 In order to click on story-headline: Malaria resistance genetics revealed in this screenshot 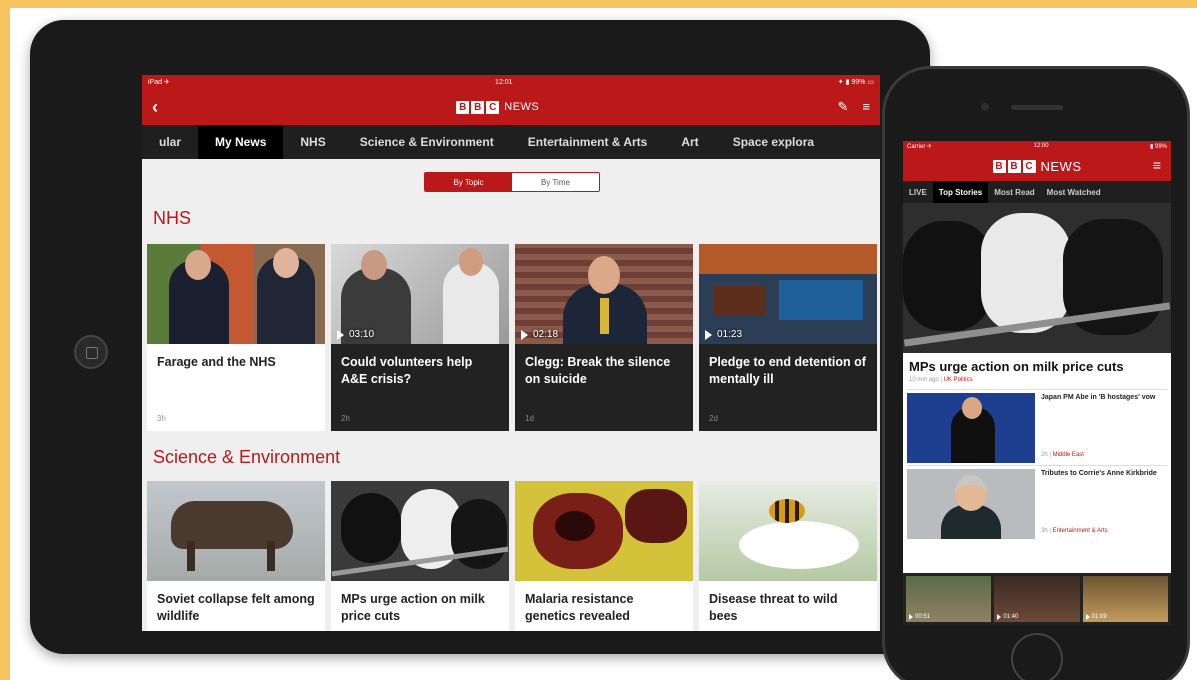, I will do `click(579, 607)`.